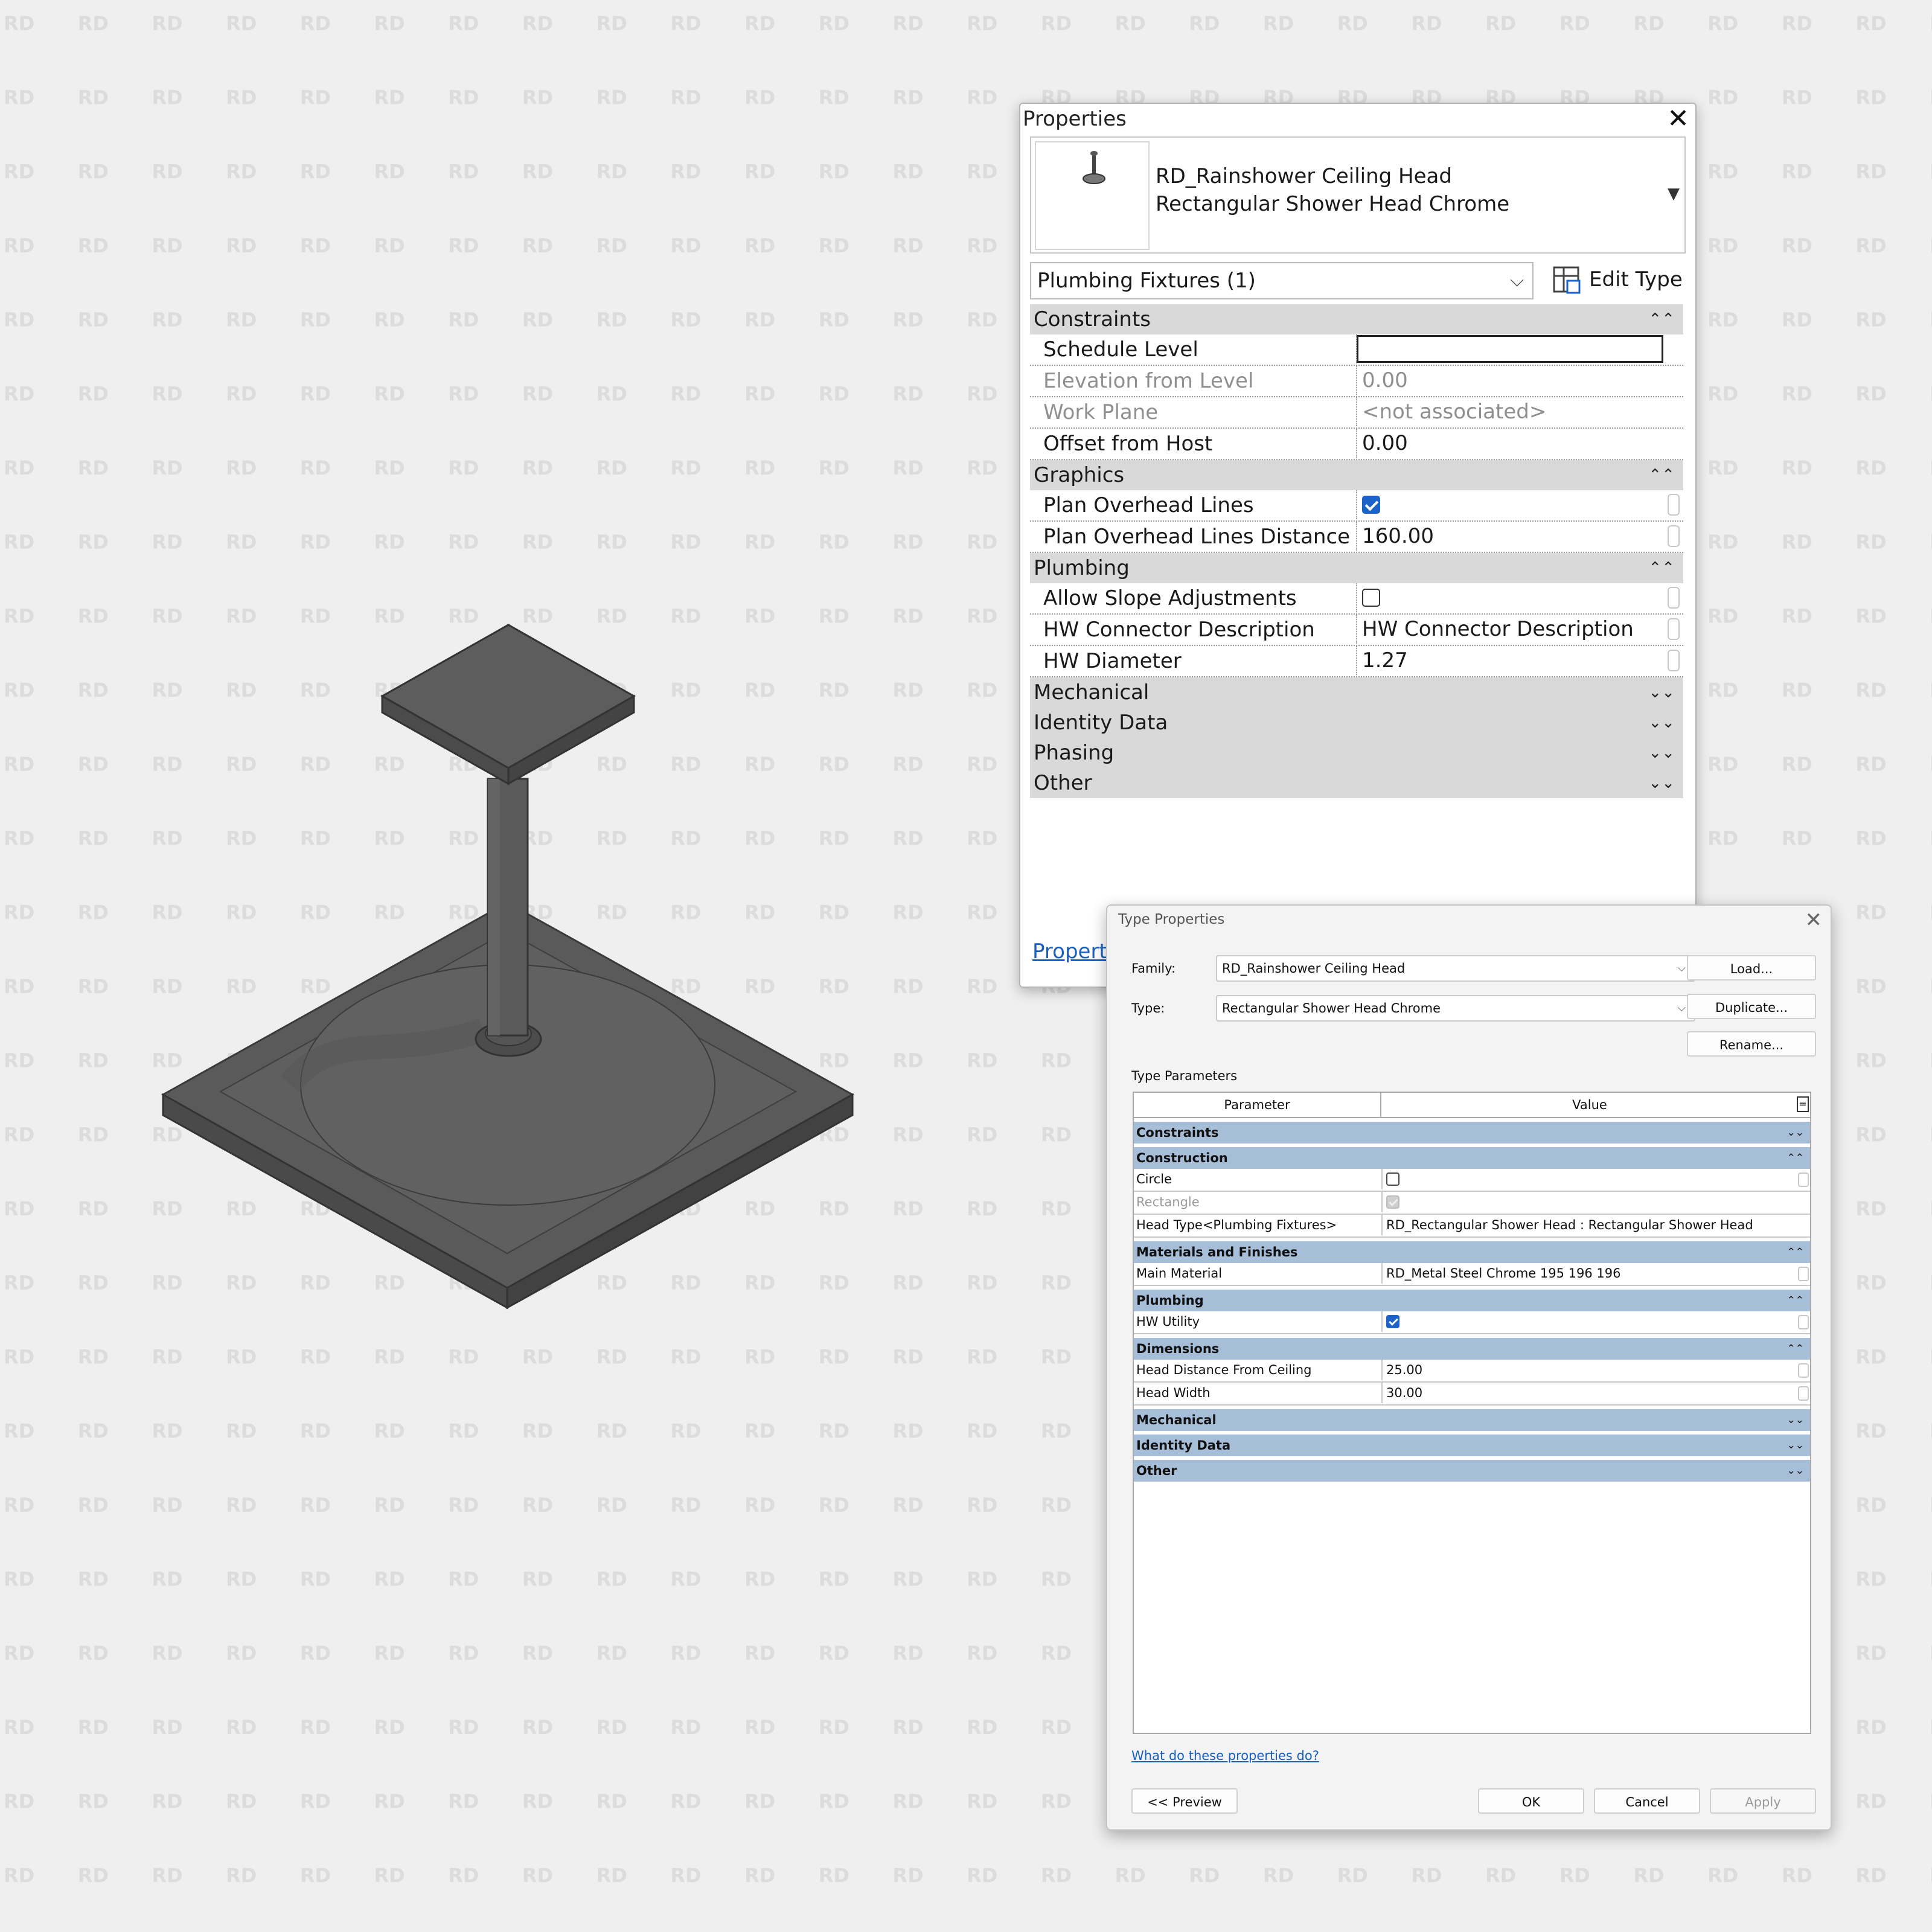 This screenshot has height=1932, width=1932. What do you see at coordinates (1590, 1105) in the screenshot?
I see `column-header-value: Value` at bounding box center [1590, 1105].